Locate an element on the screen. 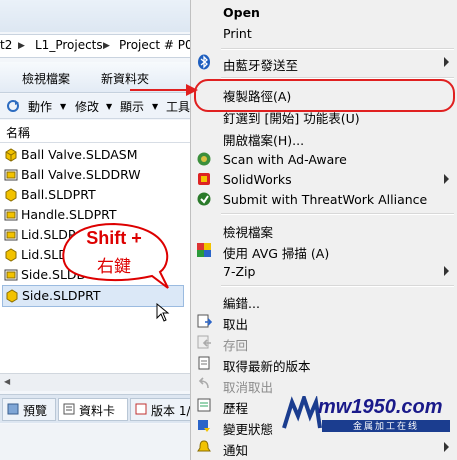  watermark-subtext: 金属加工在线 is located at coordinates (385, 427).